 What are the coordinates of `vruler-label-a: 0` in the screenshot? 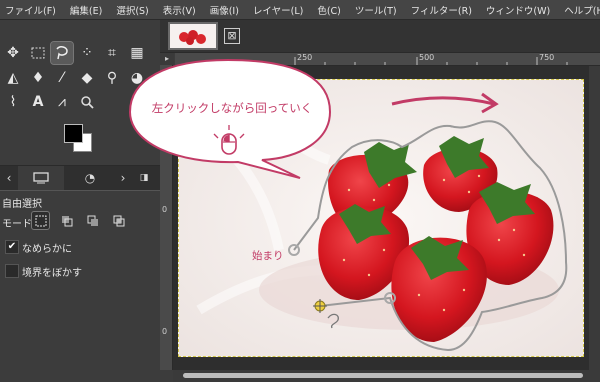 It's located at (165, 209).